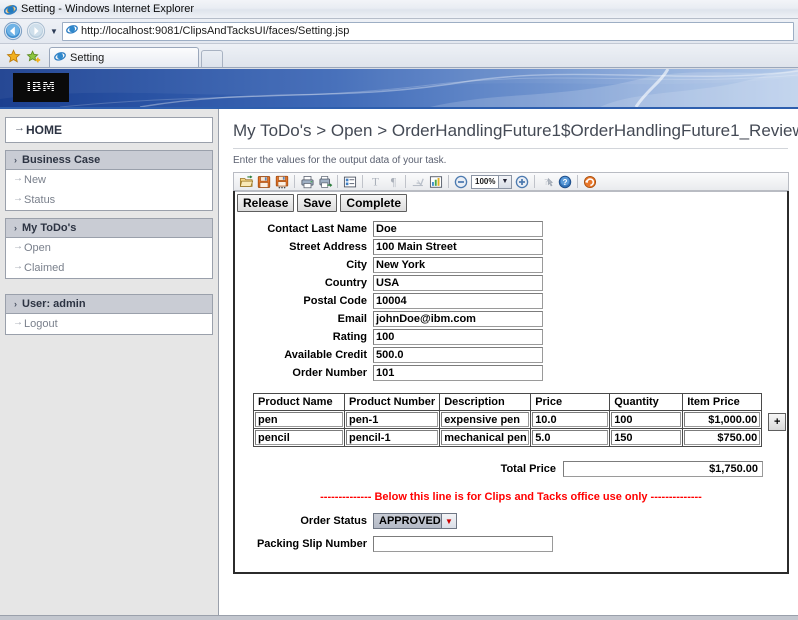 The height and width of the screenshot is (620, 798). What do you see at coordinates (266, 203) in the screenshot?
I see `release-button: Release` at bounding box center [266, 203].